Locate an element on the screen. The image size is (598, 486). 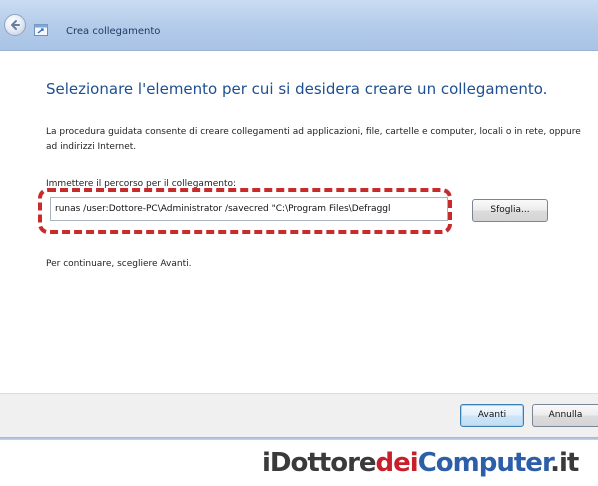
title-bar: Crea collegamento is located at coordinates (299, 25).